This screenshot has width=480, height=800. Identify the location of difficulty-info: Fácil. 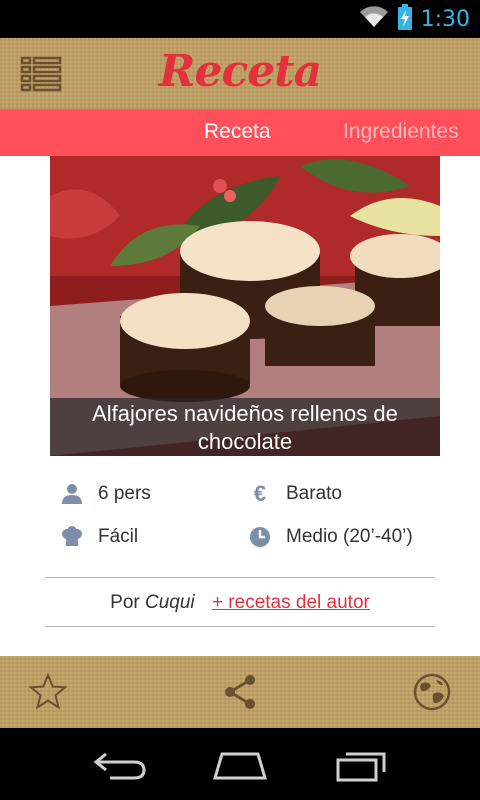
(99, 537).